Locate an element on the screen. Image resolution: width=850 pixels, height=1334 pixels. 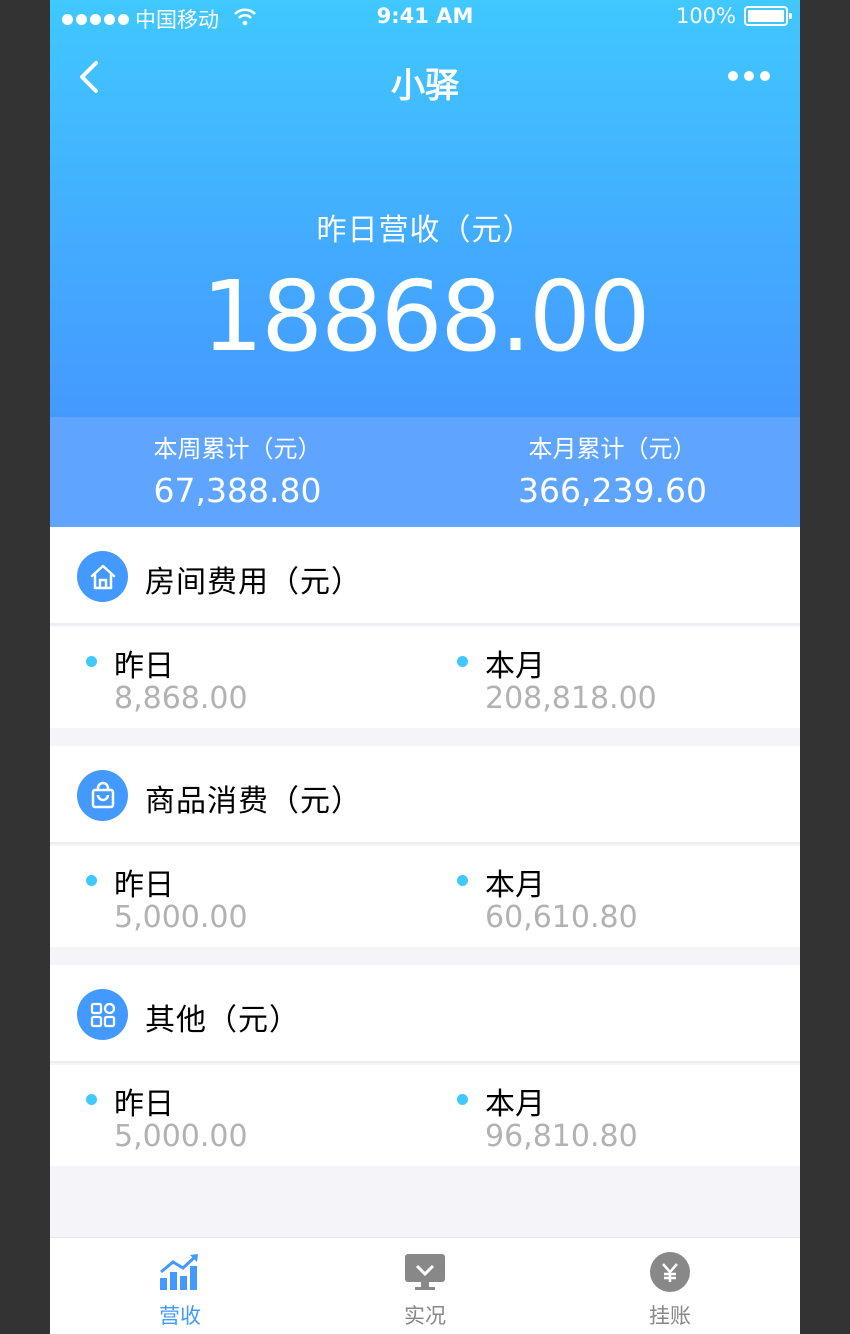
battery-status: 100% is located at coordinates (733, 16).